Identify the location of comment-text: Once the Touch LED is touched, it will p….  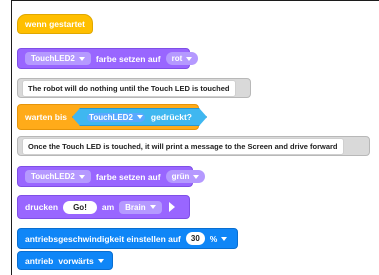
(183, 146).